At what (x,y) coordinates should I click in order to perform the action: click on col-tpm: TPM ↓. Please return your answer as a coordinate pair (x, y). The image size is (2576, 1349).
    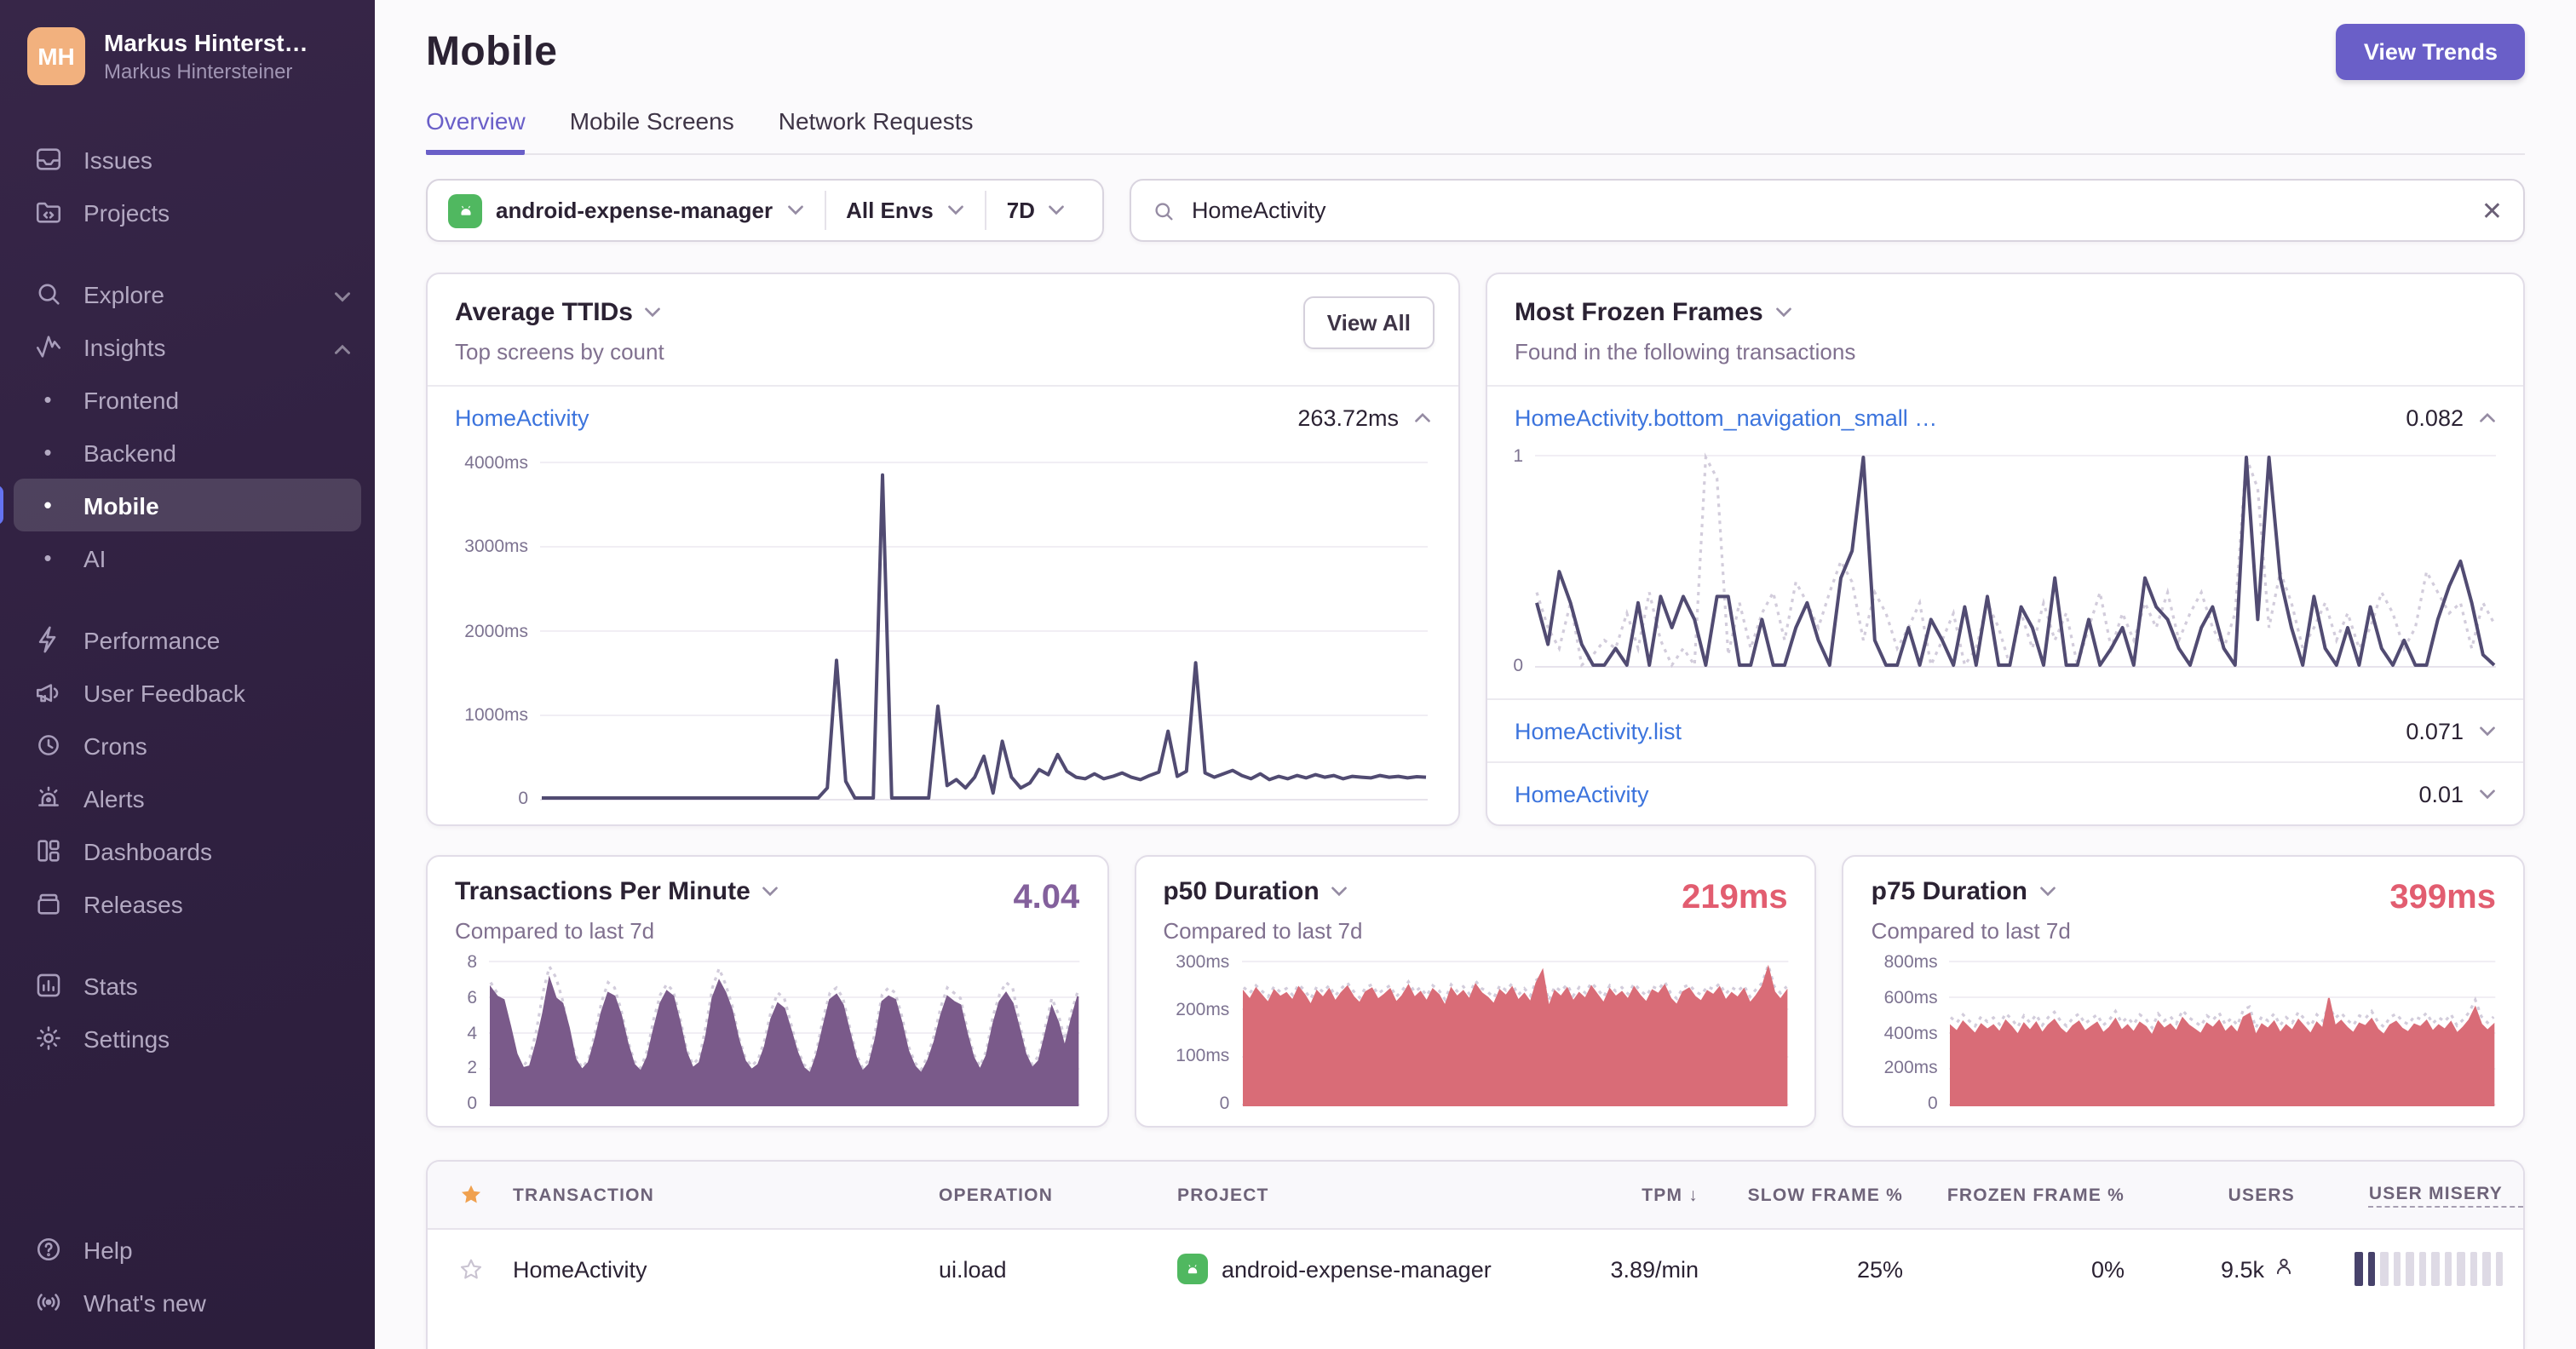
    Looking at the image, I should click on (1646, 1195).